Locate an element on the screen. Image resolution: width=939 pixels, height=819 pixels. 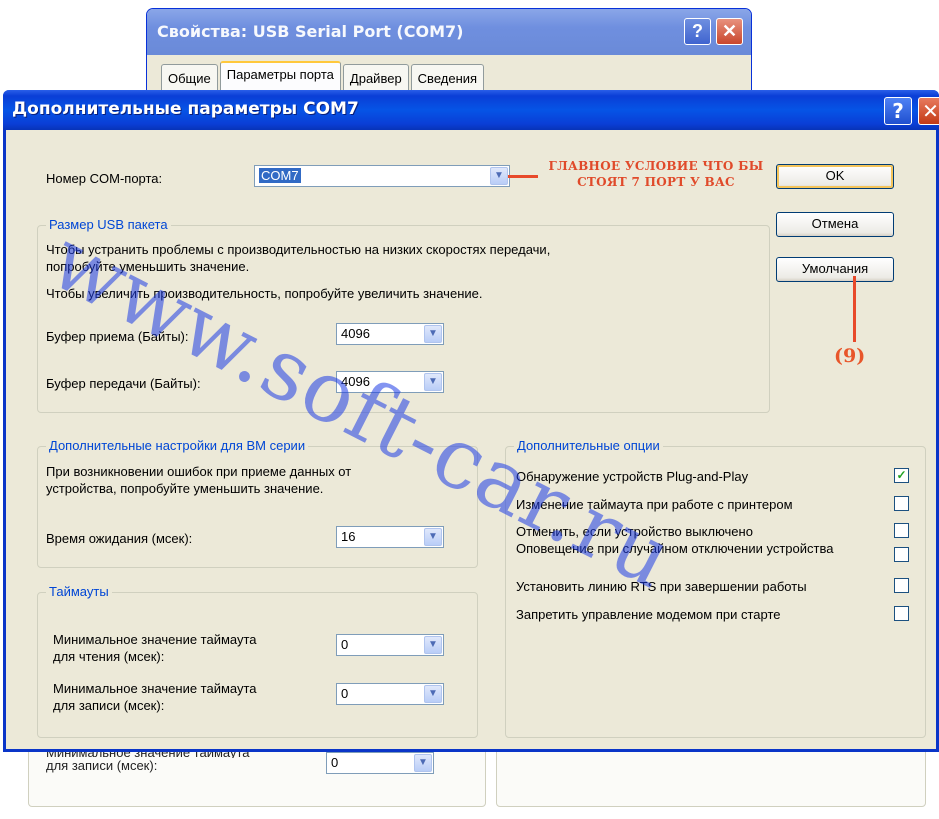
option-plug-and-play-checkbox: ✓ is located at coordinates (901, 475).